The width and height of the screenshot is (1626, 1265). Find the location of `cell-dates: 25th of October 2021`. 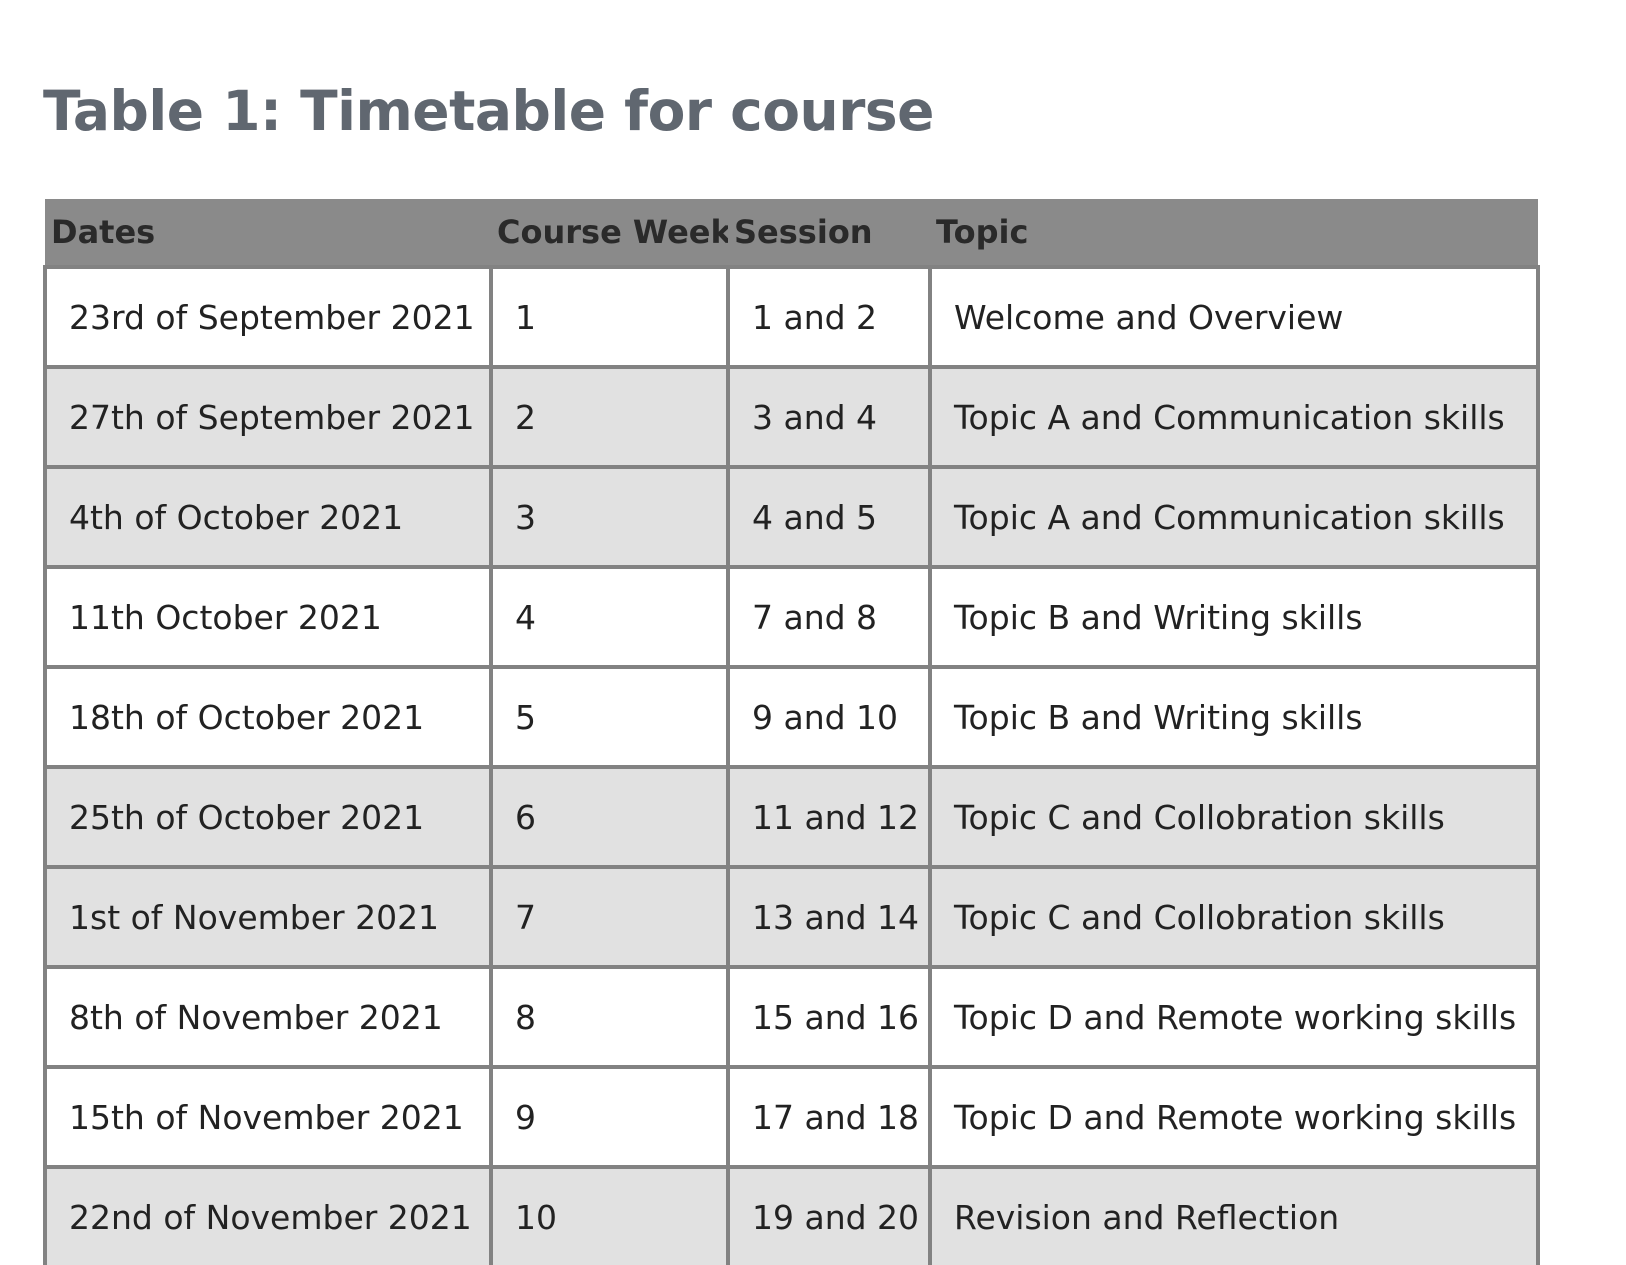

cell-dates: 25th of October 2021 is located at coordinates (268, 817).